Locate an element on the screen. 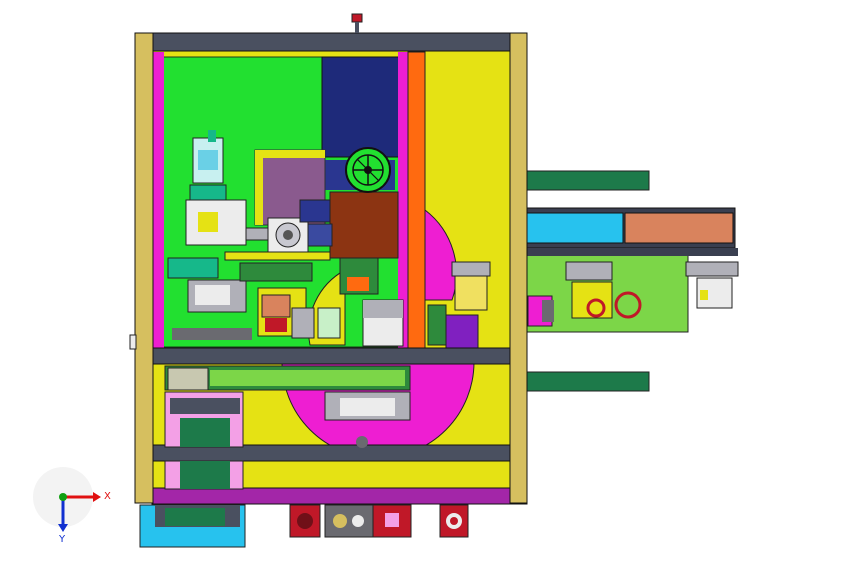  bottom-rail is located at coordinates (588, 381).